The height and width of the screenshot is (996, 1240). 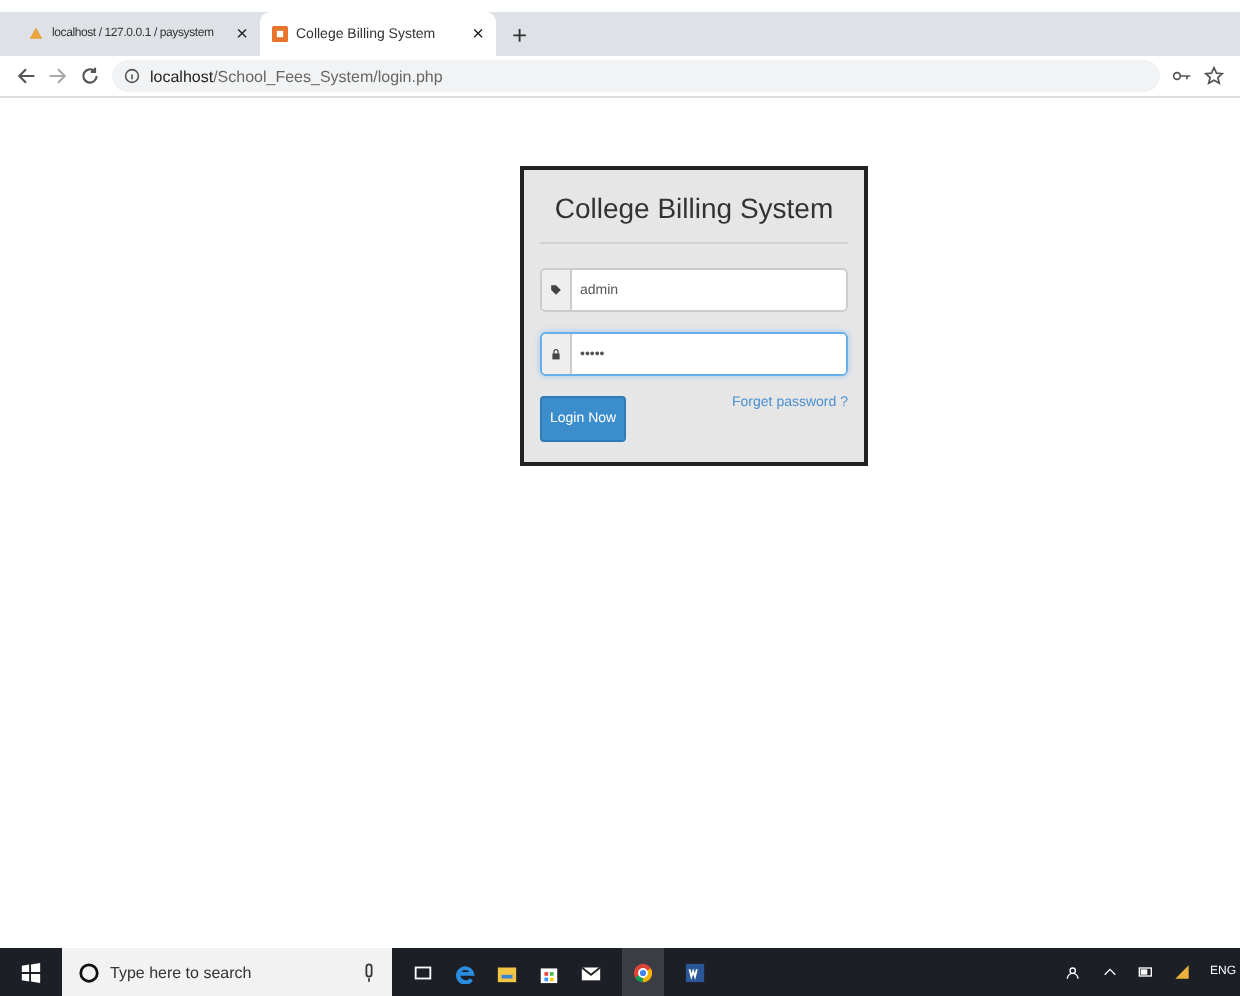 I want to click on edge-browser-icon, so click(x=465, y=972).